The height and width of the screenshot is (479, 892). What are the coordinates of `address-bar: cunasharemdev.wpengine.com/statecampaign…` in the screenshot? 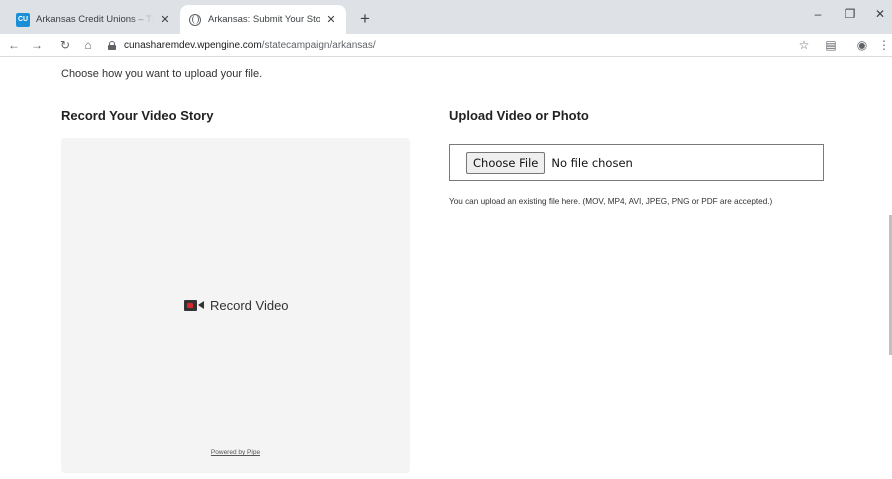 It's located at (268, 45).